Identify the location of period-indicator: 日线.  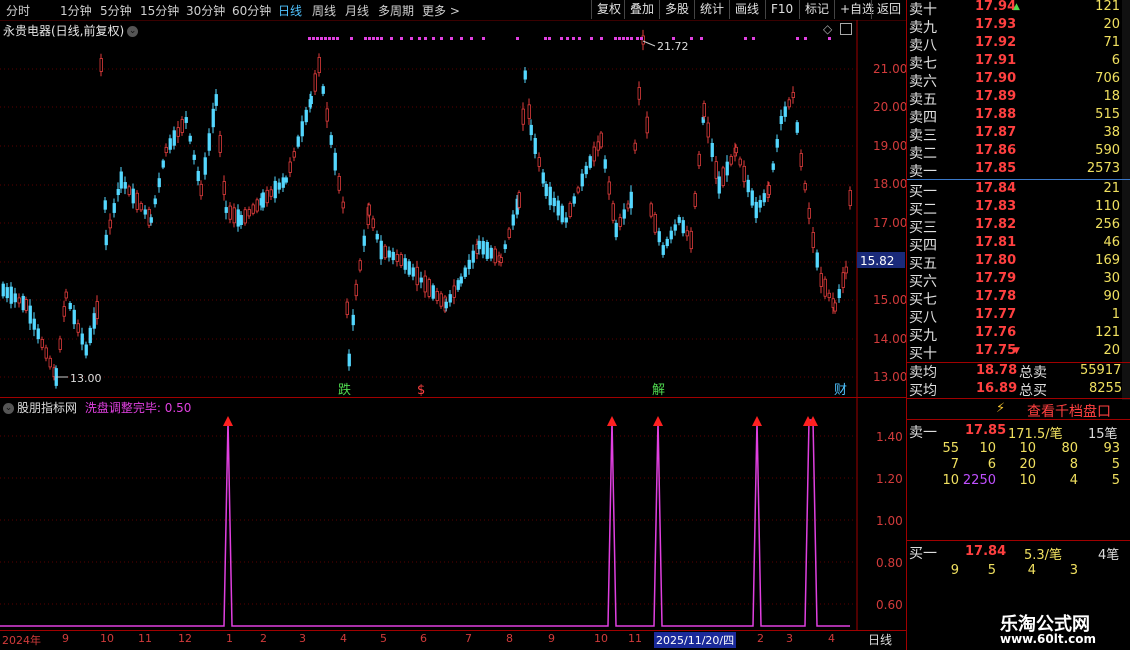
(880, 639).